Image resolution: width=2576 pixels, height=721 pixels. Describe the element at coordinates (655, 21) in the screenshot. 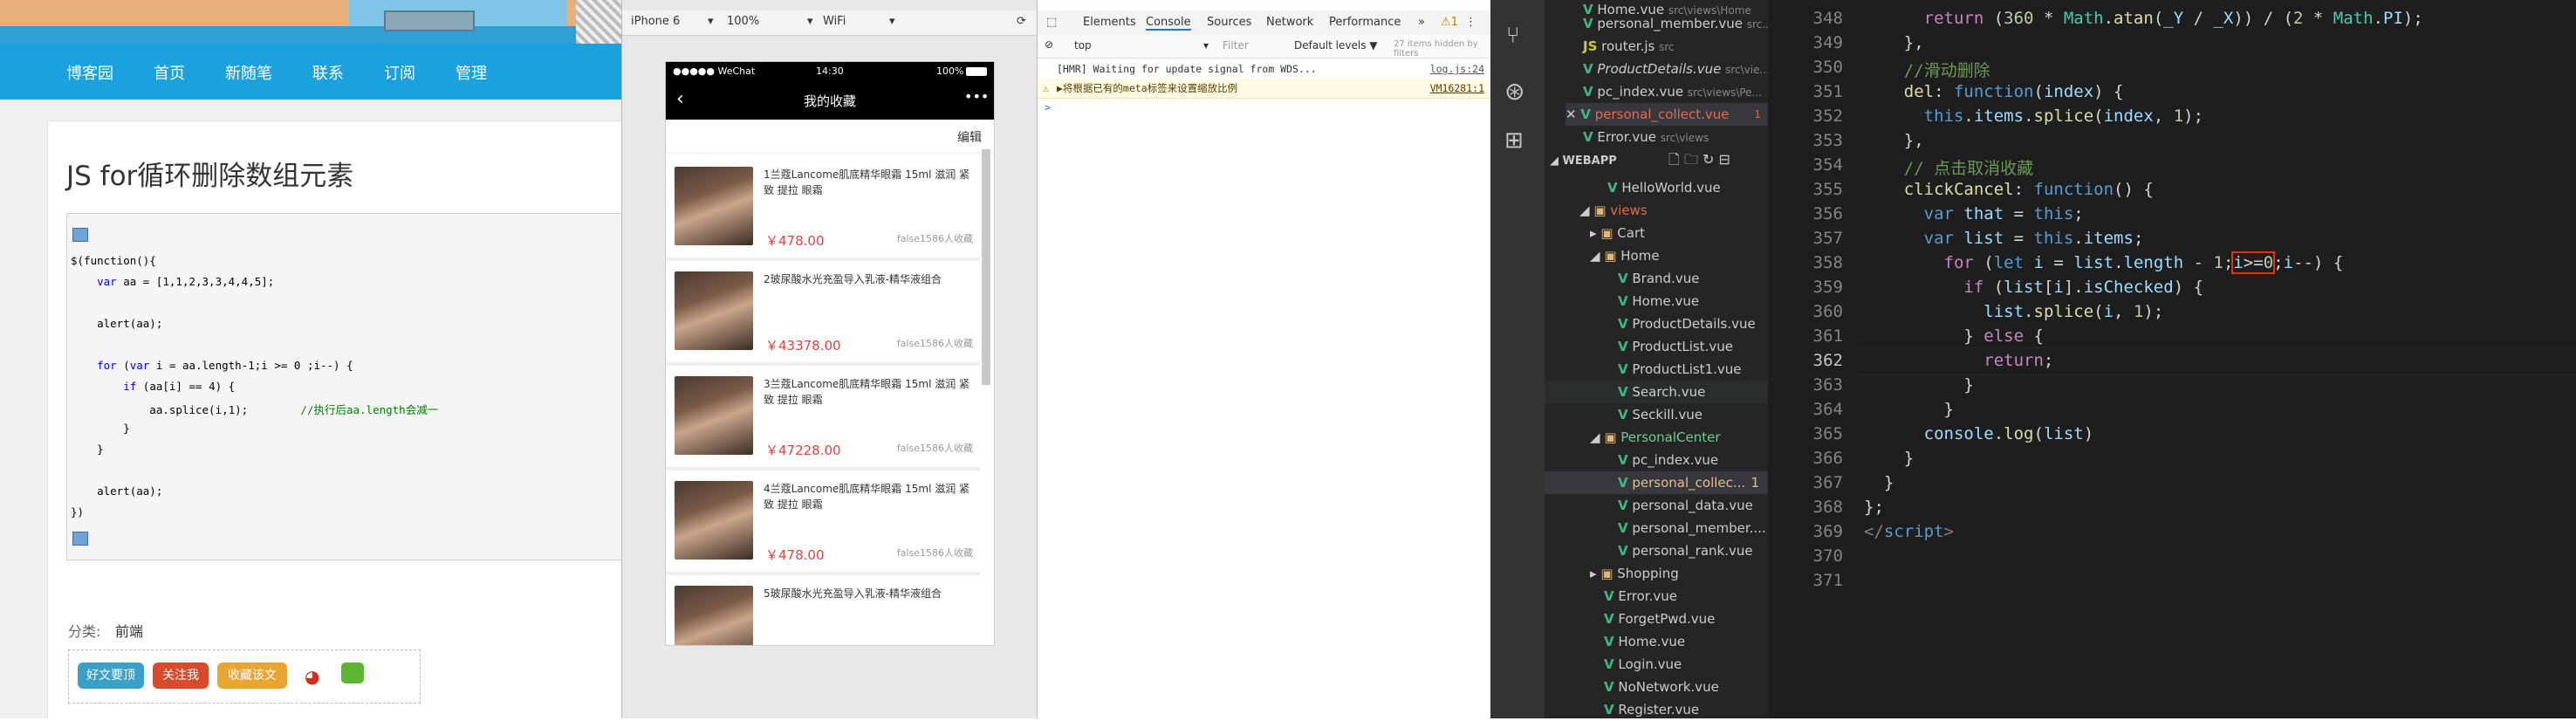

I see `device-select: iPhone 6` at that location.